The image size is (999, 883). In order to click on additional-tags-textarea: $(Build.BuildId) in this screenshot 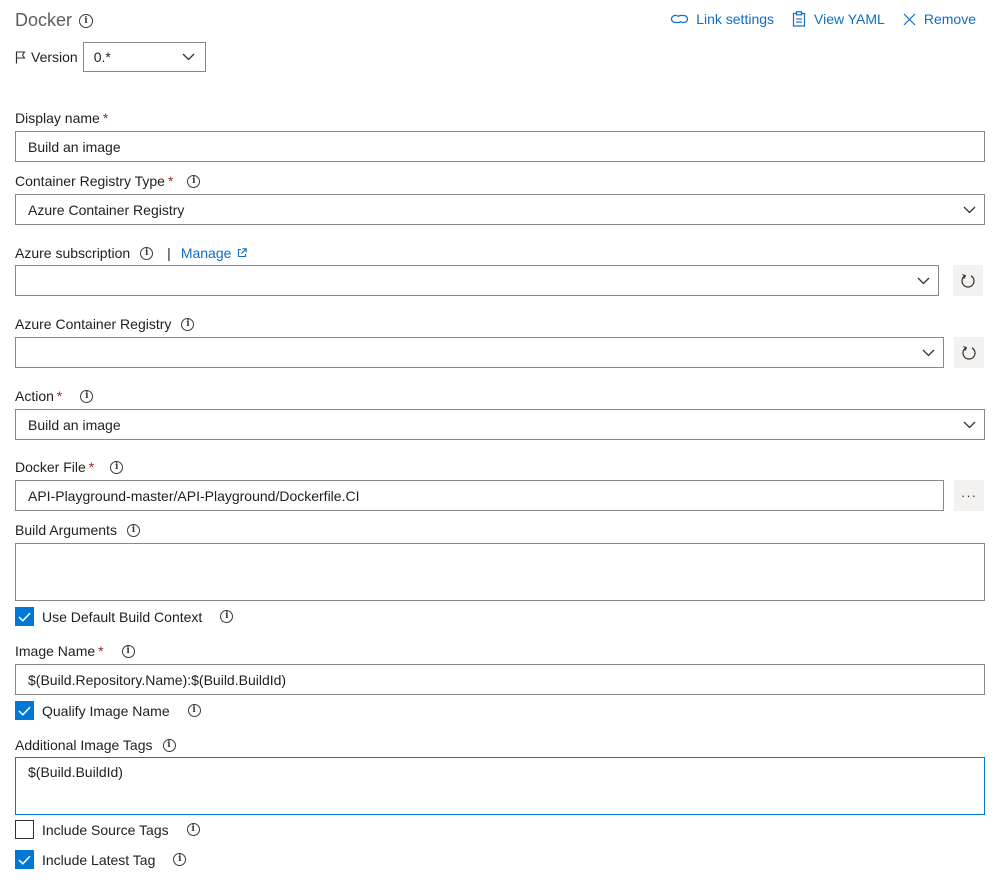, I will do `click(500, 786)`.